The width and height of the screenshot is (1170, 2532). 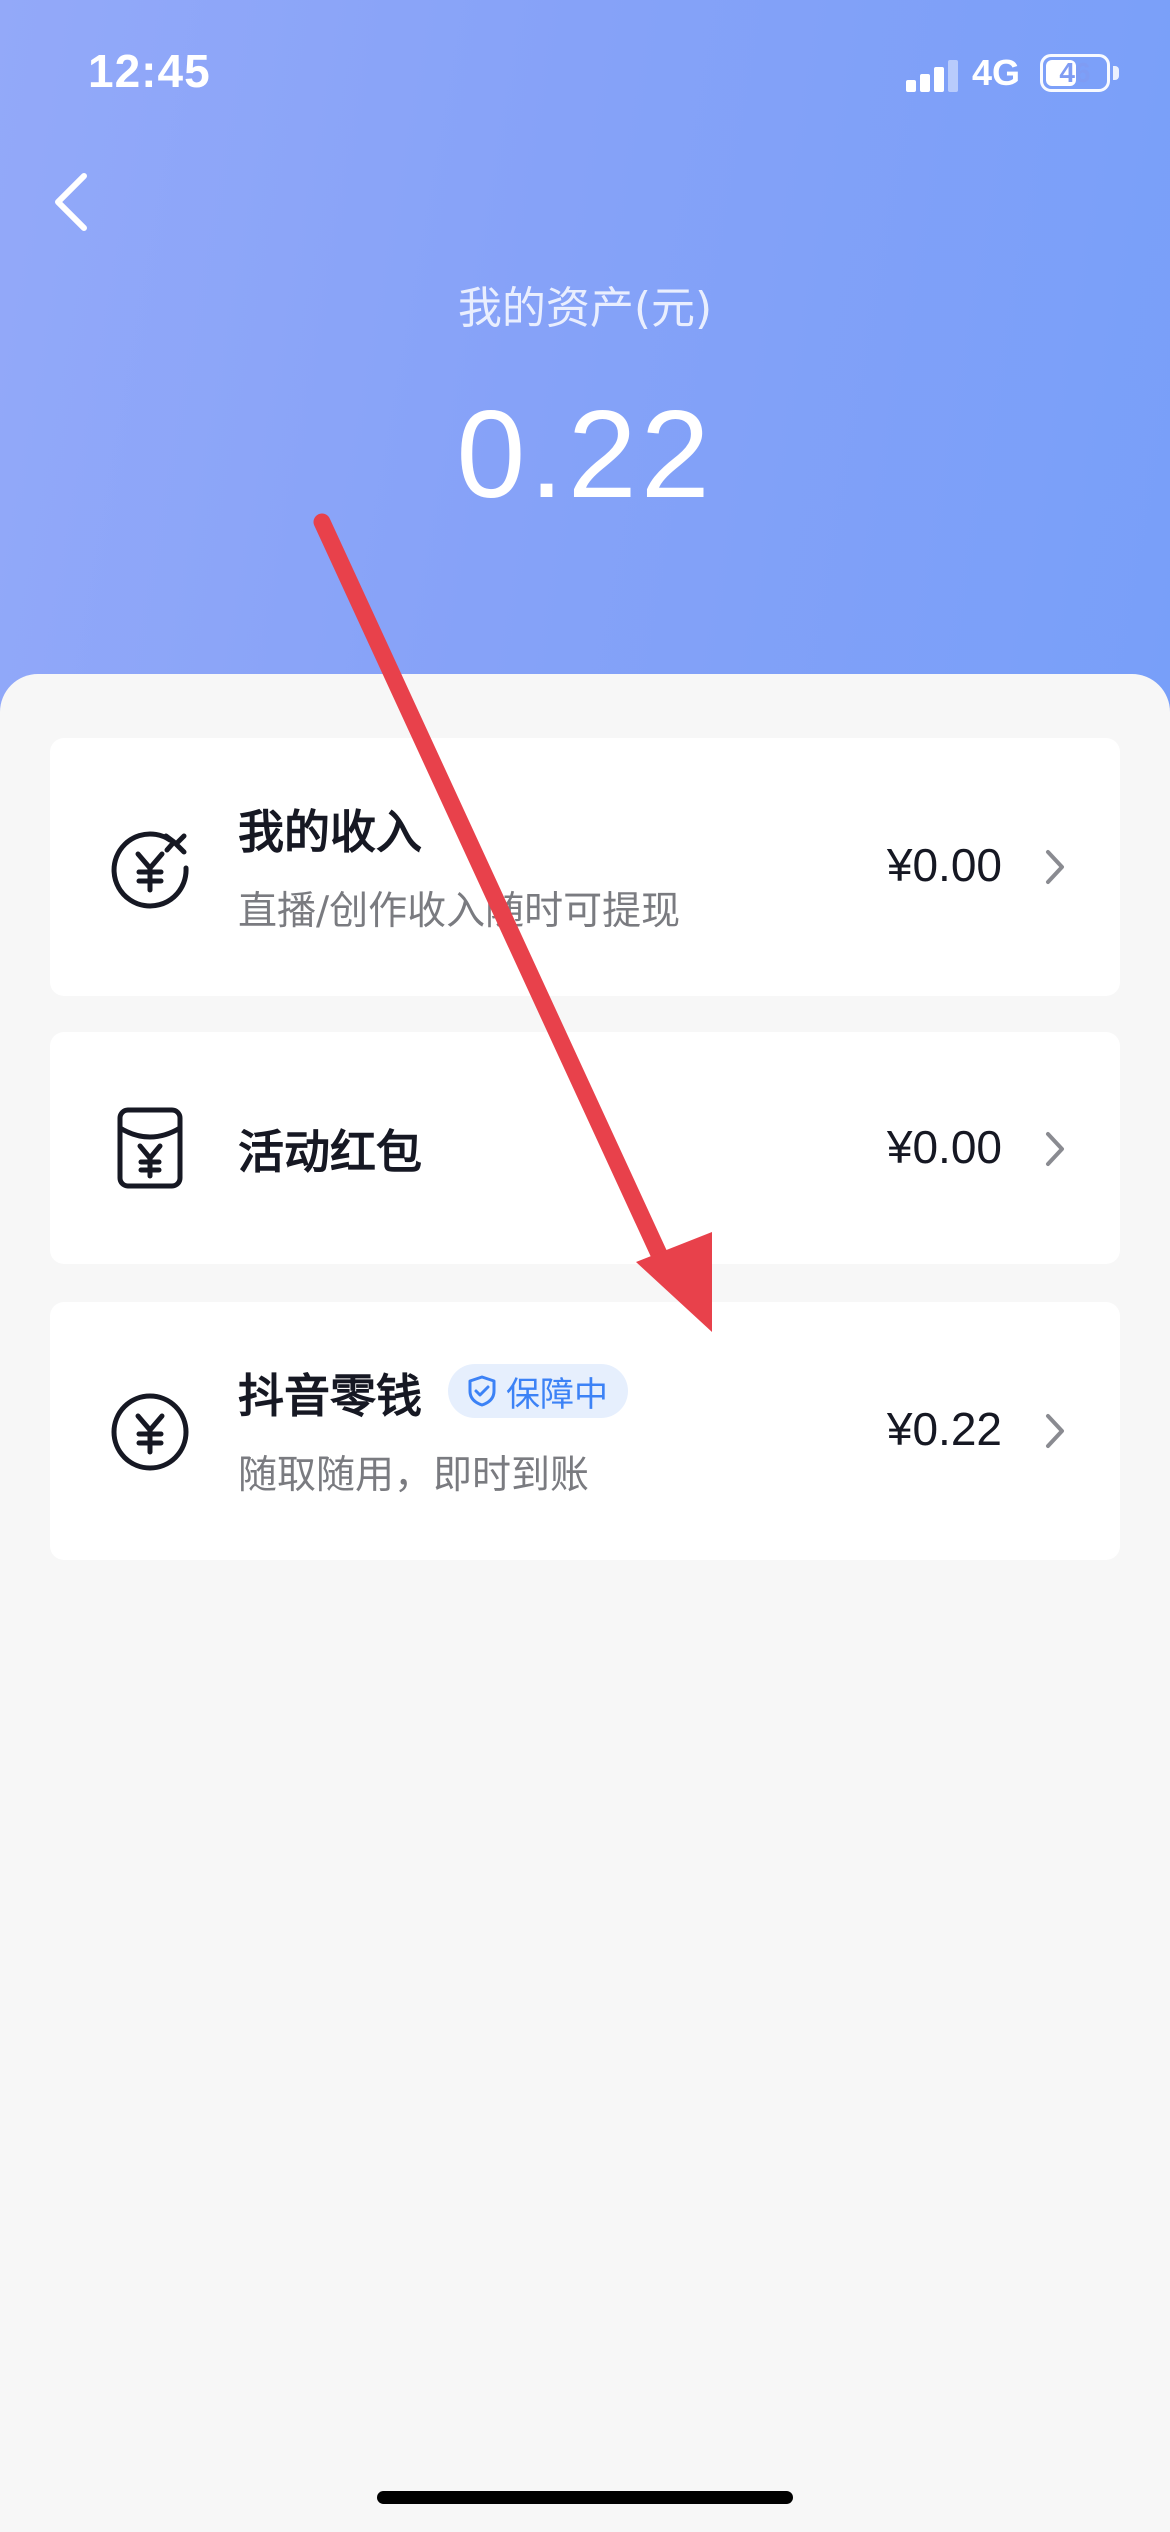 I want to click on protection-badge: 保障中, so click(x=538, y=1391).